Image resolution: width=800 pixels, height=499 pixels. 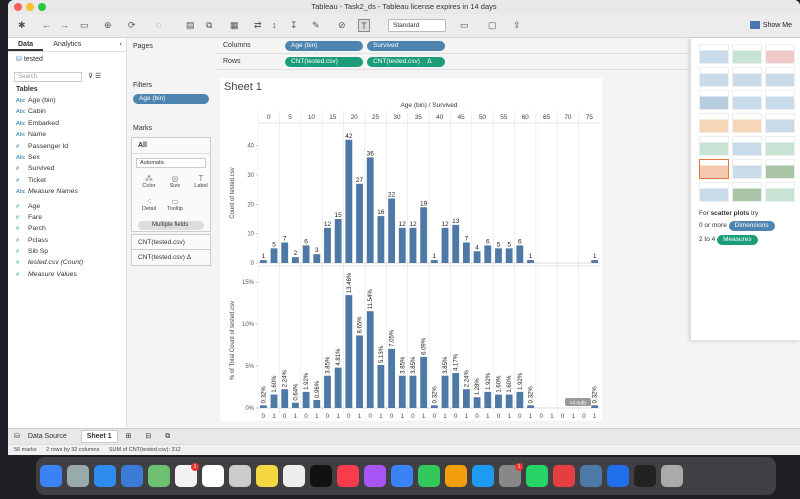 What do you see at coordinates (90, 76) in the screenshot?
I see `filter-fields-icon: ⊽` at bounding box center [90, 76].